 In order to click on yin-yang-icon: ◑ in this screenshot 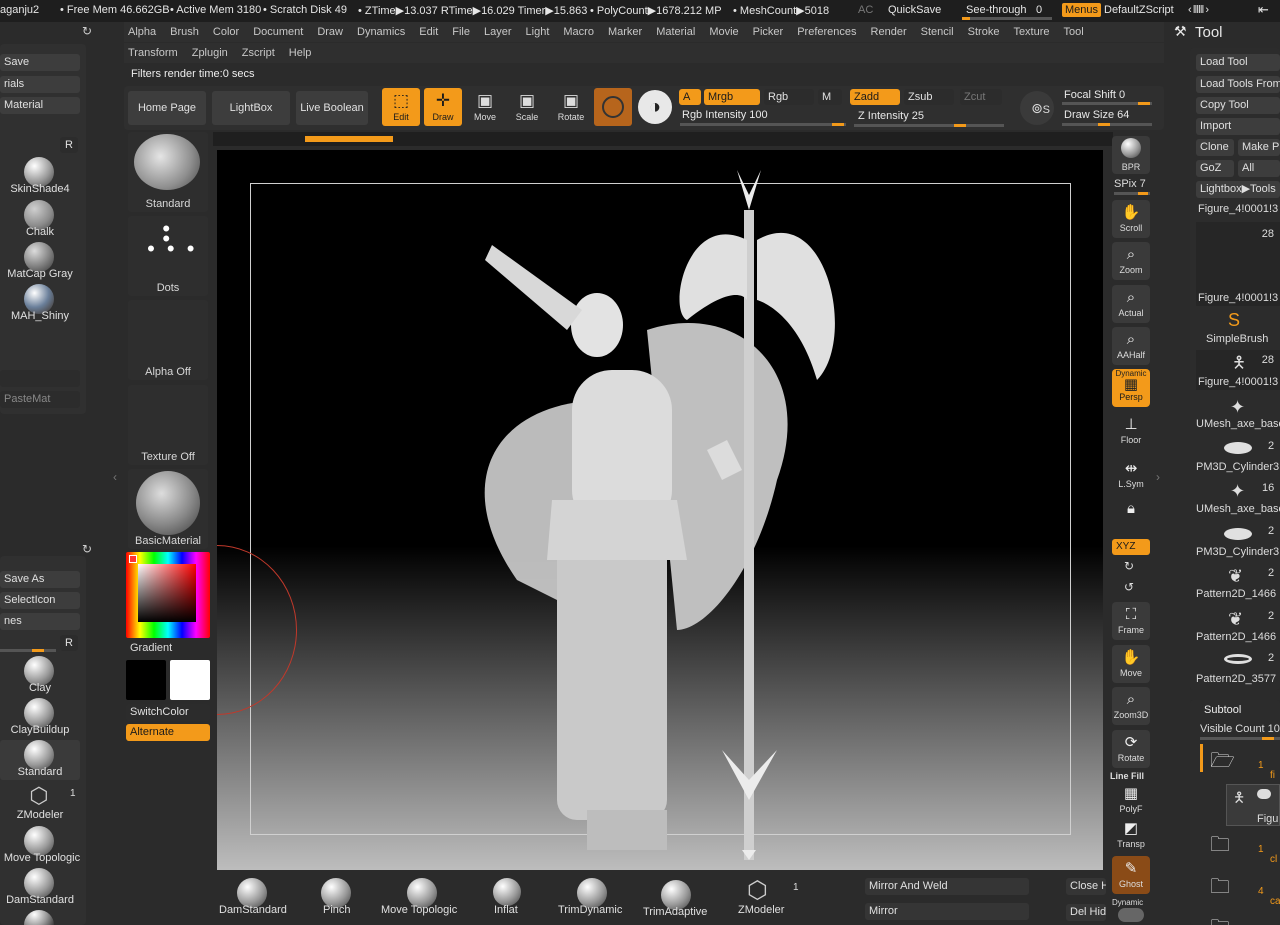, I will do `click(655, 107)`.